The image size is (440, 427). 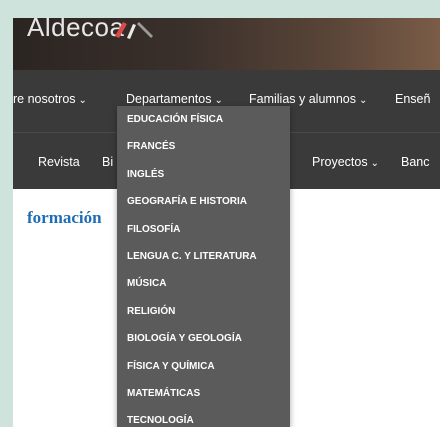 I want to click on dropdown-item: INGLÉS, so click(x=203, y=174).